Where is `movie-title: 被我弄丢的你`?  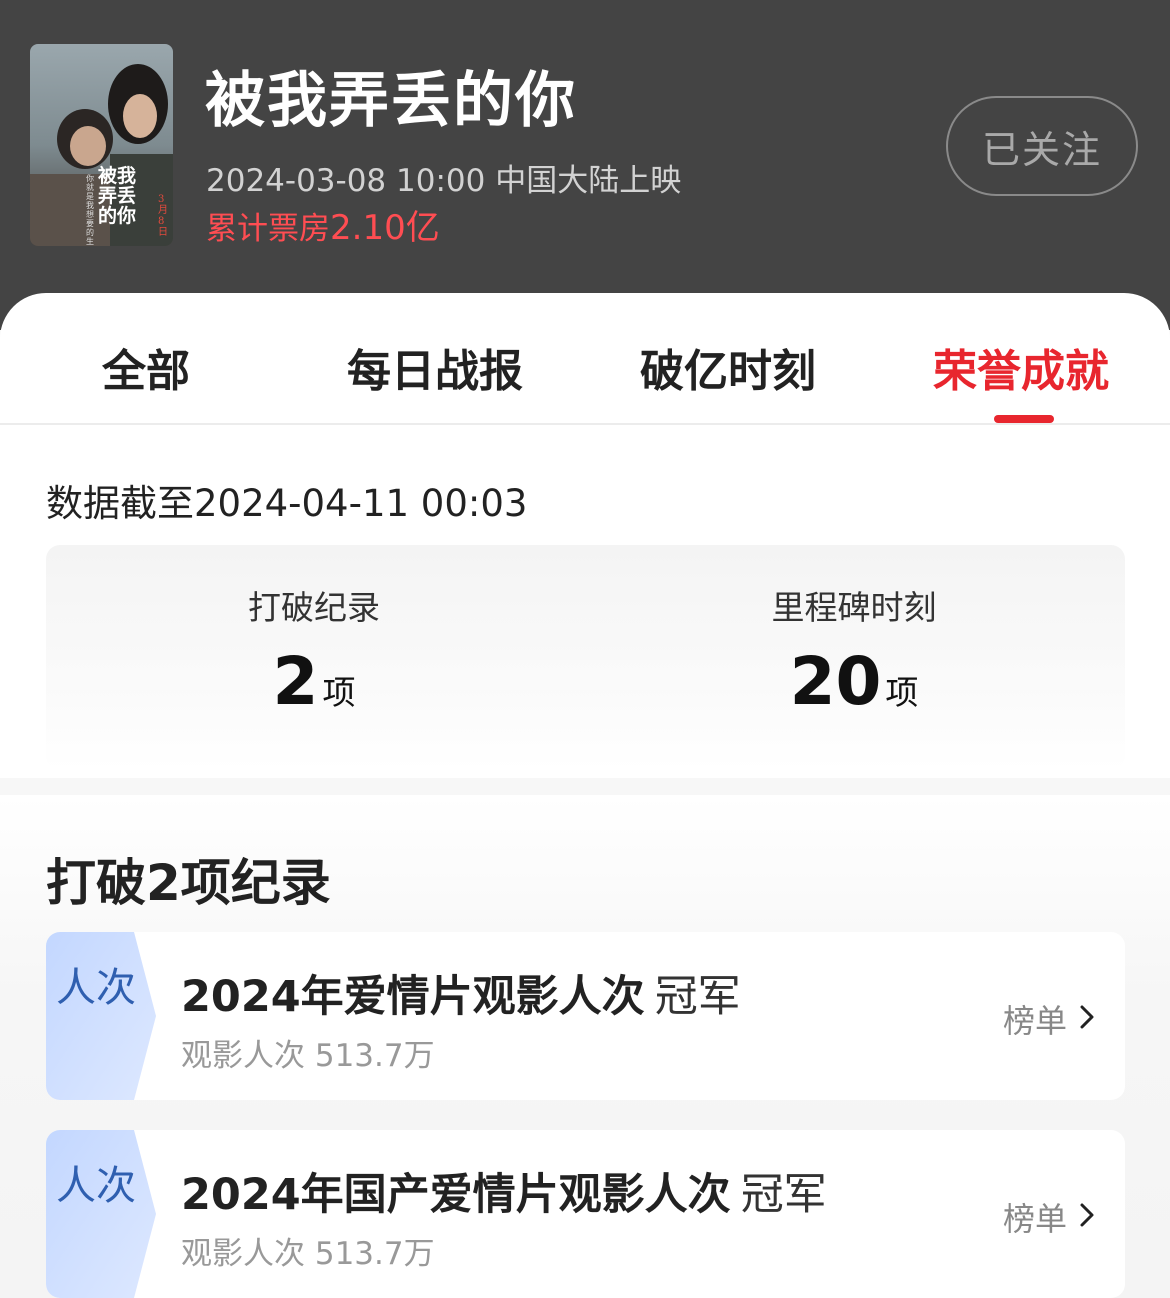 movie-title: 被我弄丢的你 is located at coordinates (391, 101).